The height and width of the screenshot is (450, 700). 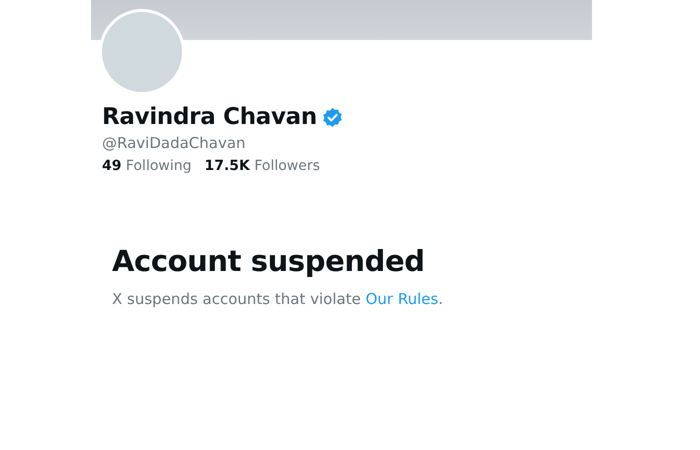 I want to click on profile-stat: 49 Following, so click(x=147, y=166).